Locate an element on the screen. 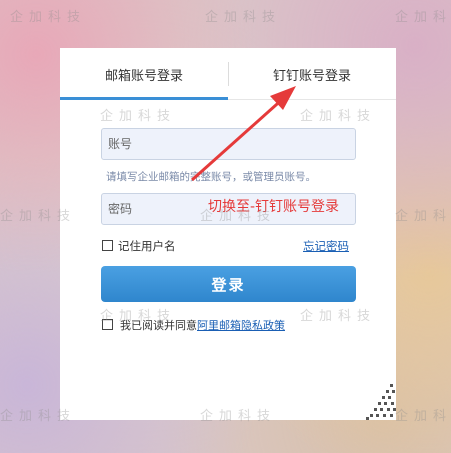  privacy-policy-link: 阿里邮箱隐私政策 is located at coordinates (241, 325).